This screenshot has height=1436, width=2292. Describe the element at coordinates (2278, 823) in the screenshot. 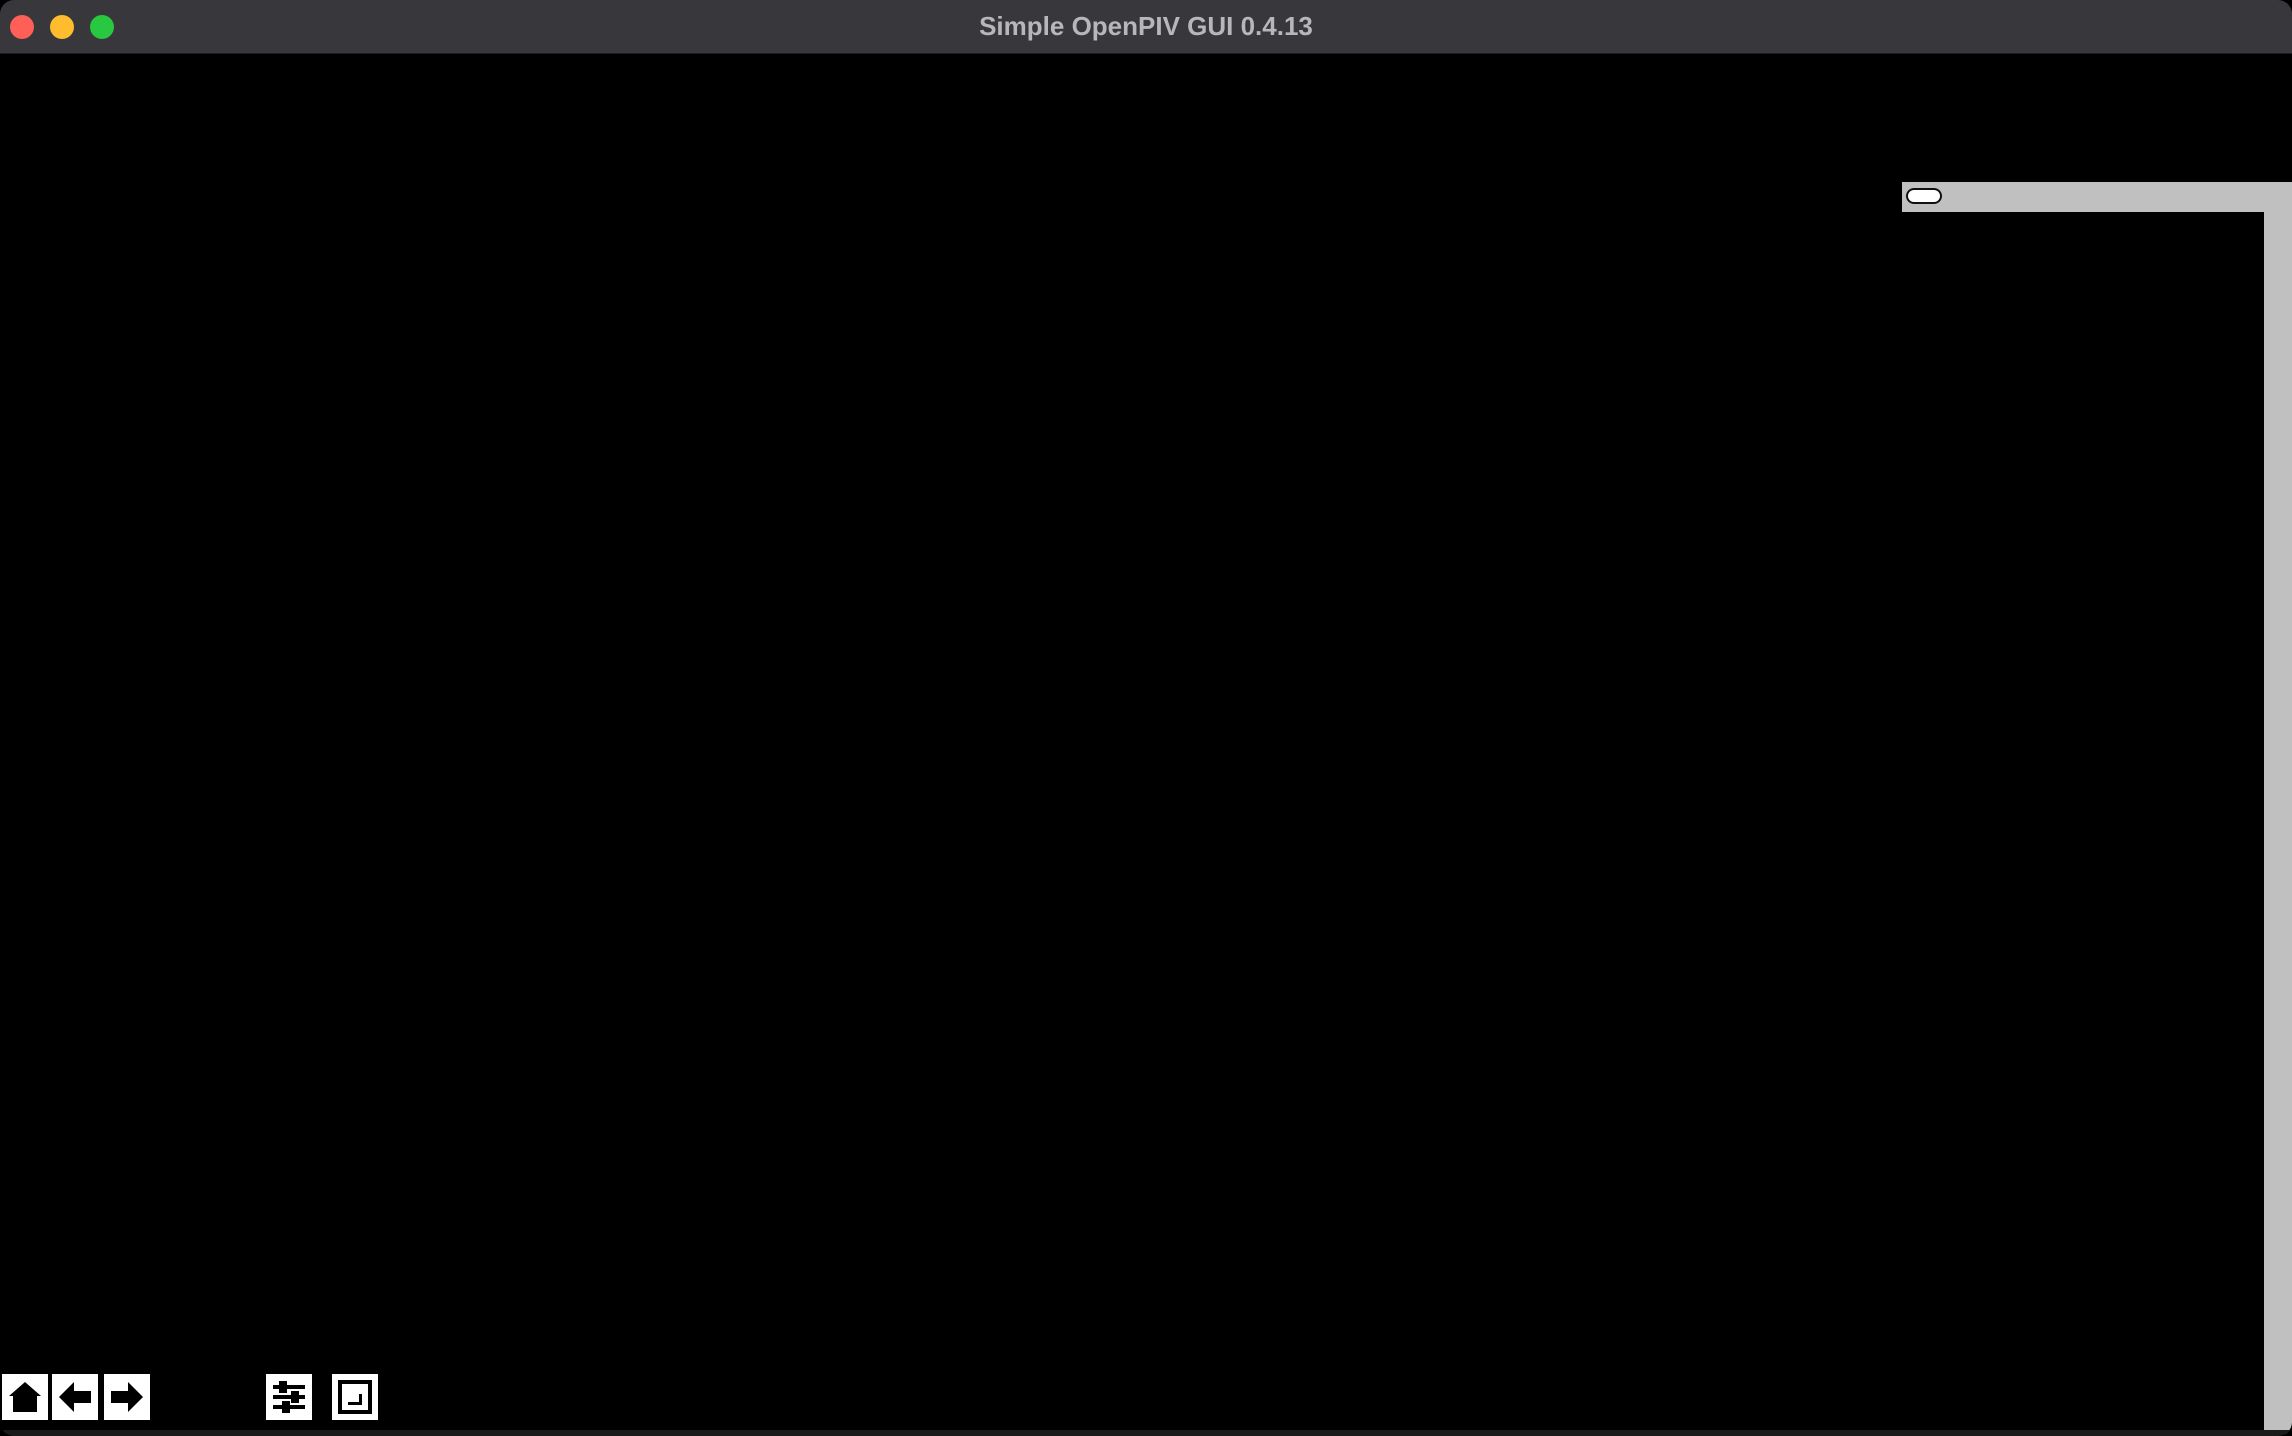

I see `vertical-scrollbar` at that location.